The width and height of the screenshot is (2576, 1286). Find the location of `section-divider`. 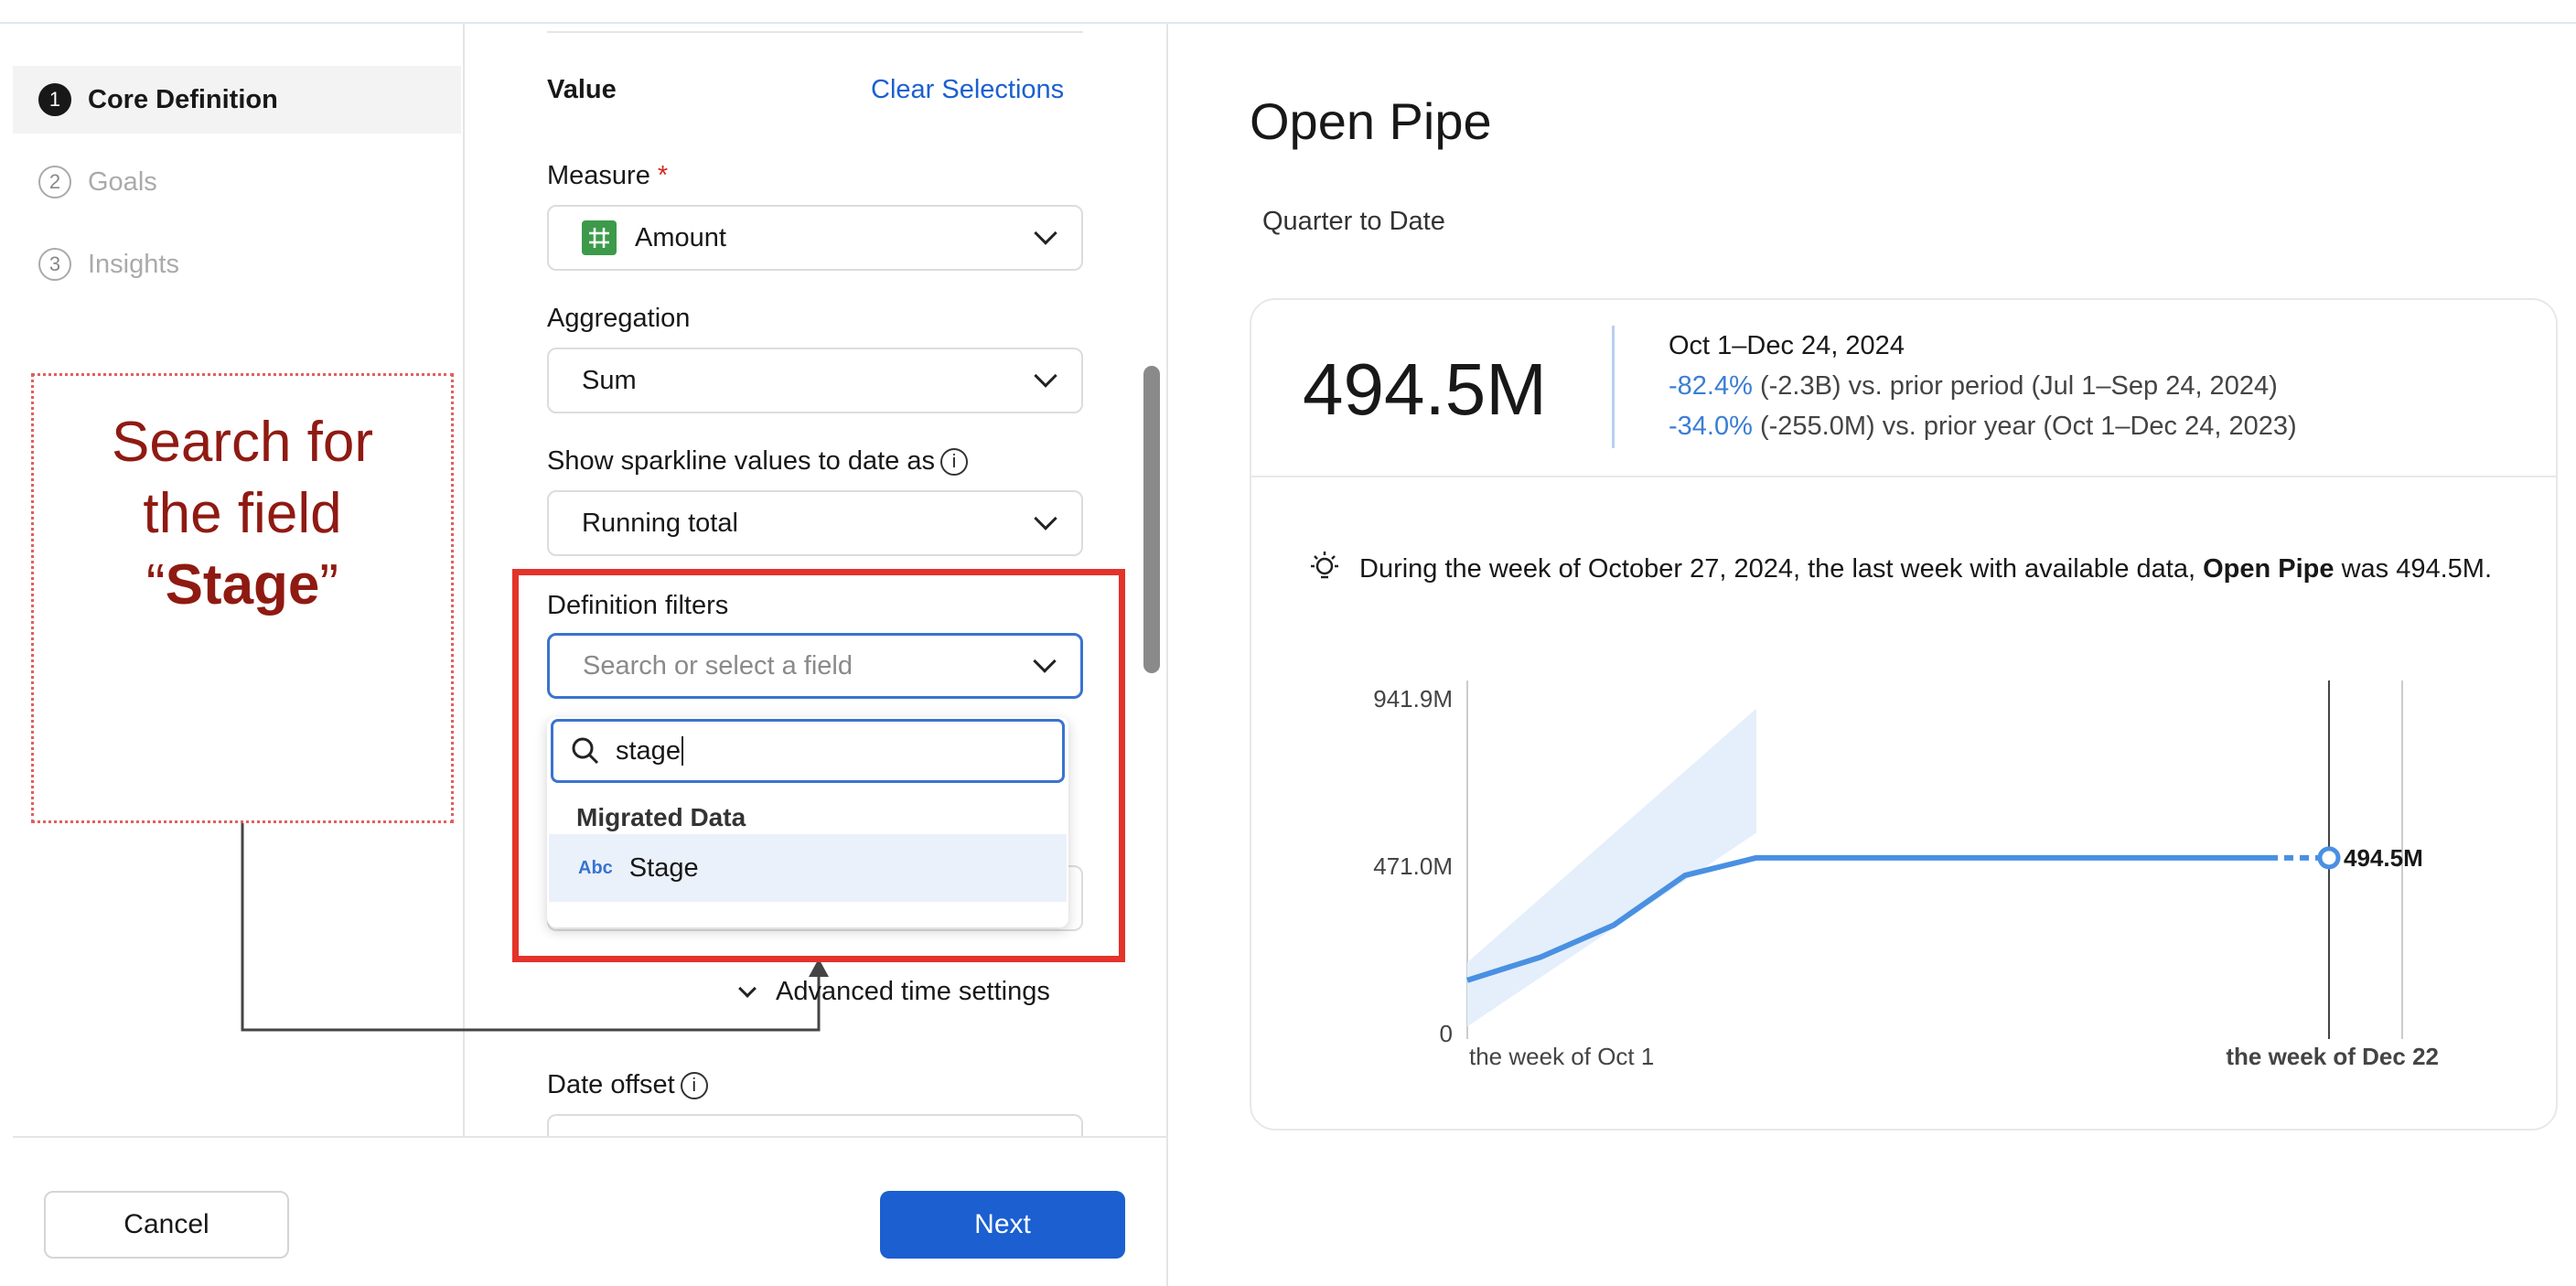

section-divider is located at coordinates (815, 32).